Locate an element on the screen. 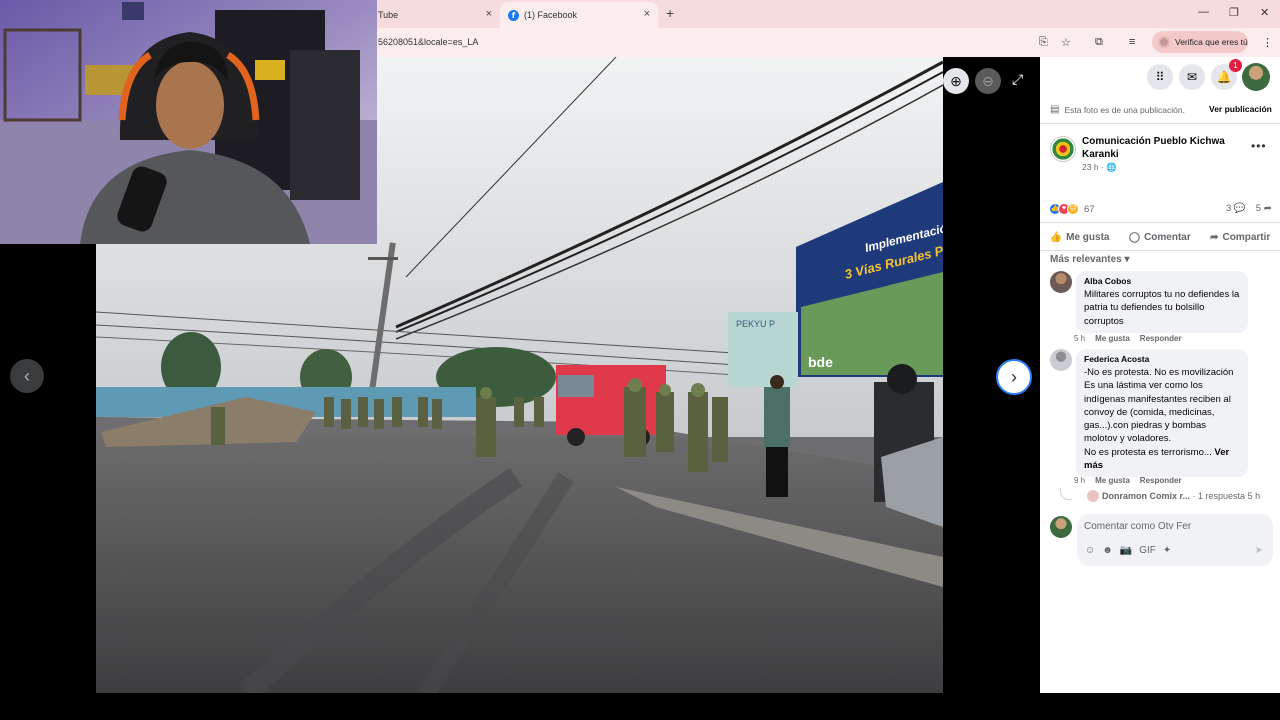 Image resolution: width=1280 pixels, height=720 pixels. browser-menu-icon: ⋮ is located at coordinates (1267, 42).